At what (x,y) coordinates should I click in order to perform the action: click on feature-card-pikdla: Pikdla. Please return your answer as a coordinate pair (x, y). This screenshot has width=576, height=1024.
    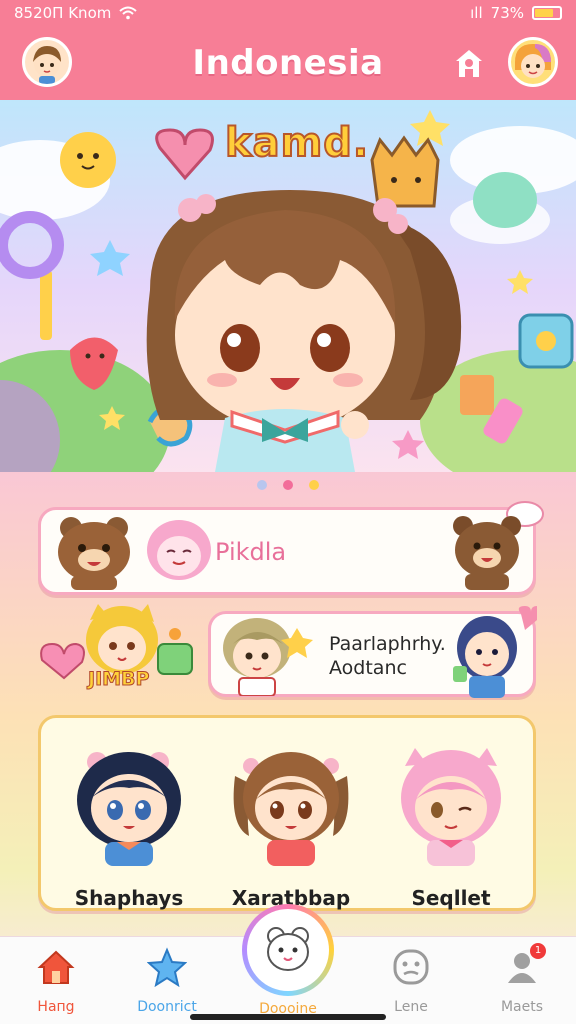
    Looking at the image, I should click on (291, 548).